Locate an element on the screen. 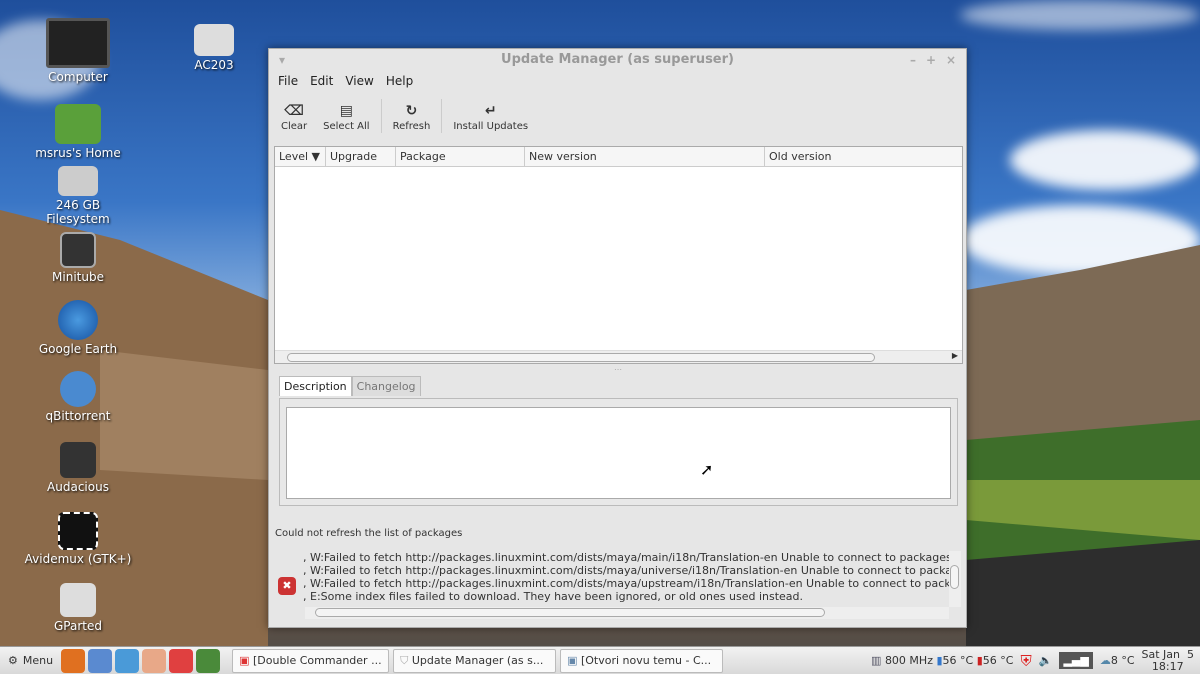 The height and width of the screenshot is (674, 1200). menu-file: File is located at coordinates (288, 81).